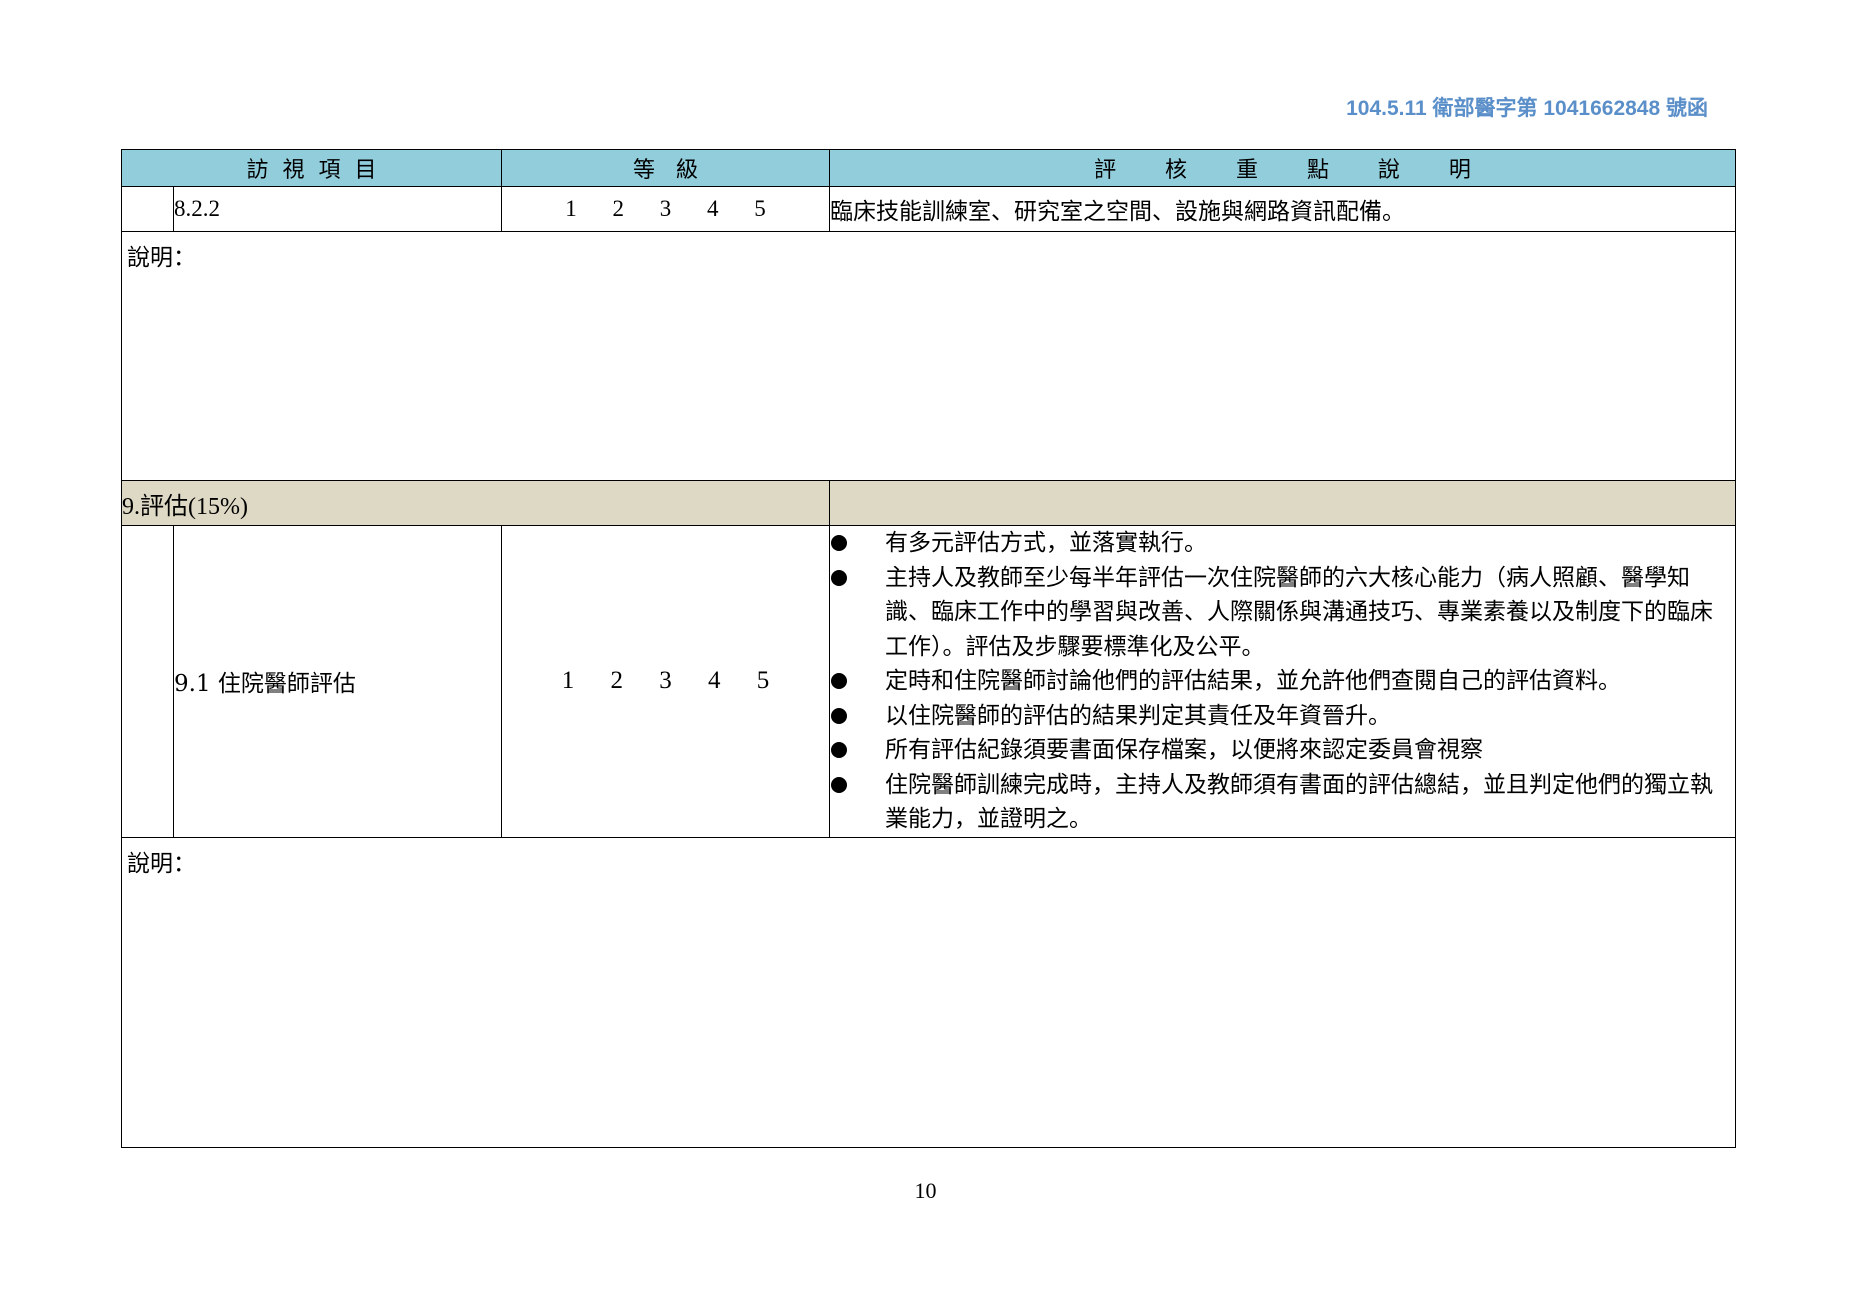 This screenshot has height=1309, width=1851. I want to click on page-number: 10, so click(925, 1190).